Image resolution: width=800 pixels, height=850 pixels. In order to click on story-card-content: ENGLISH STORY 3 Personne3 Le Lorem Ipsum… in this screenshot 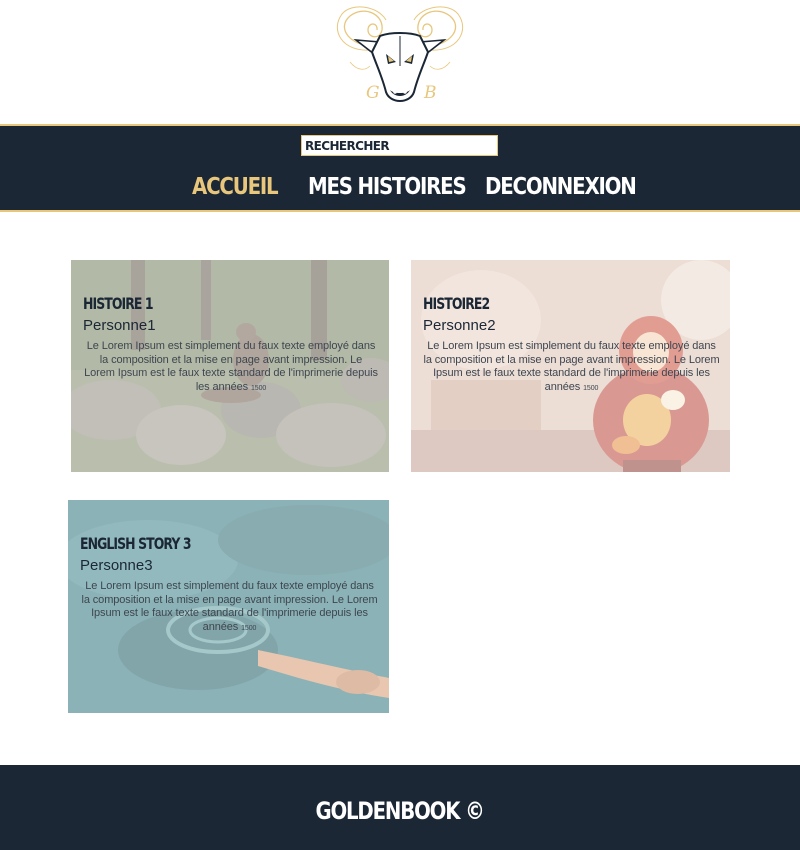, I will do `click(229, 584)`.